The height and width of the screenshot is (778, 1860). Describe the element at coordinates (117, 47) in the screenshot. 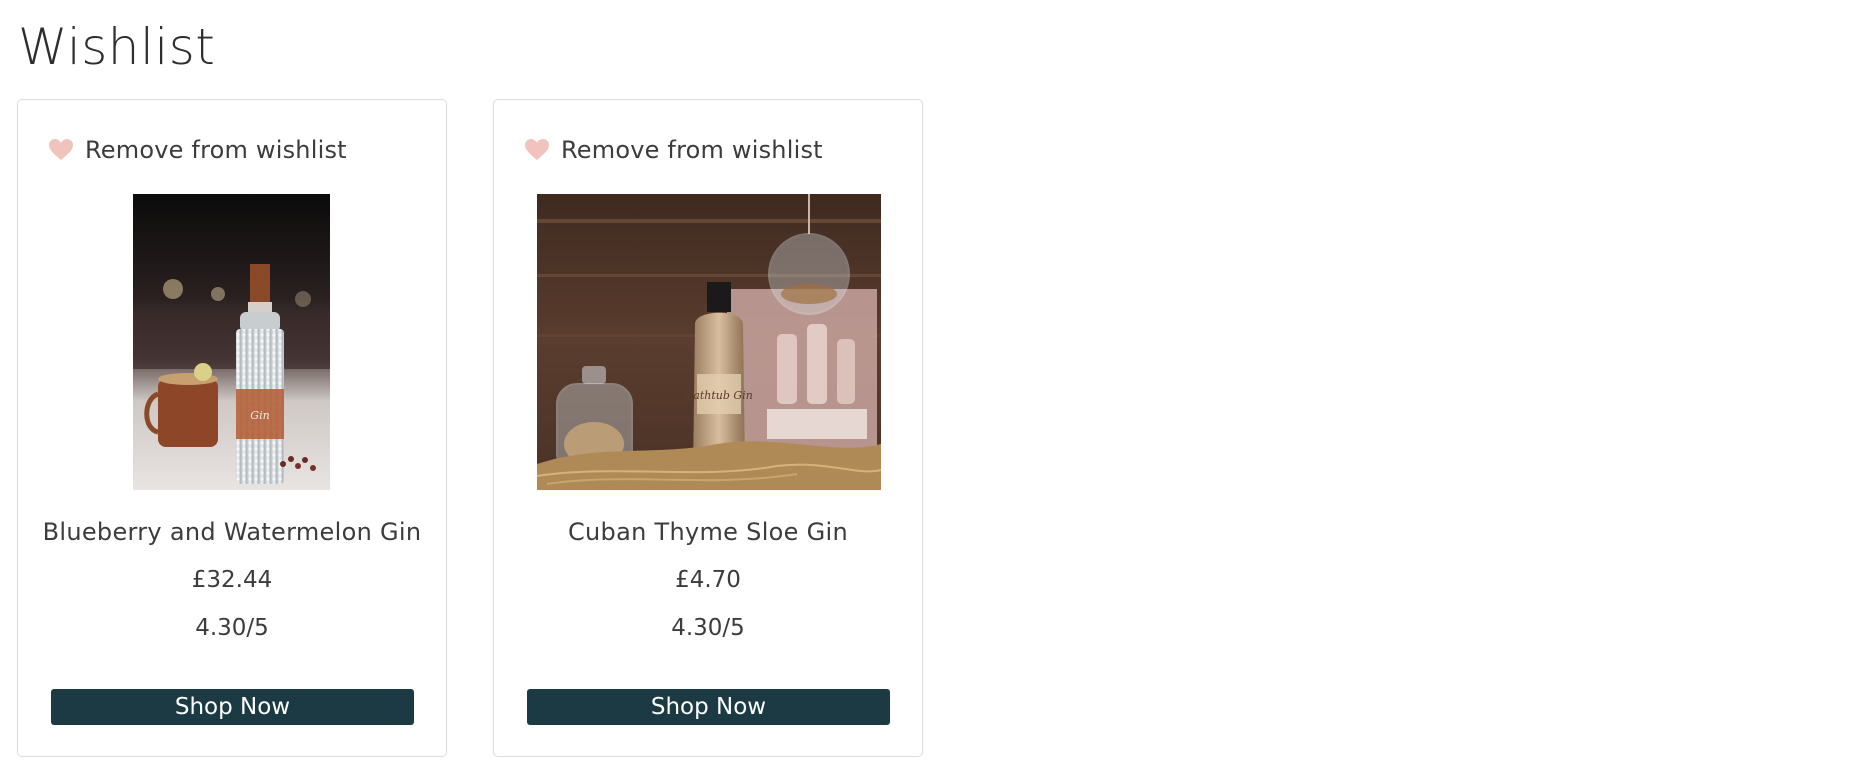

I see `page-title: Wishlist` at that location.